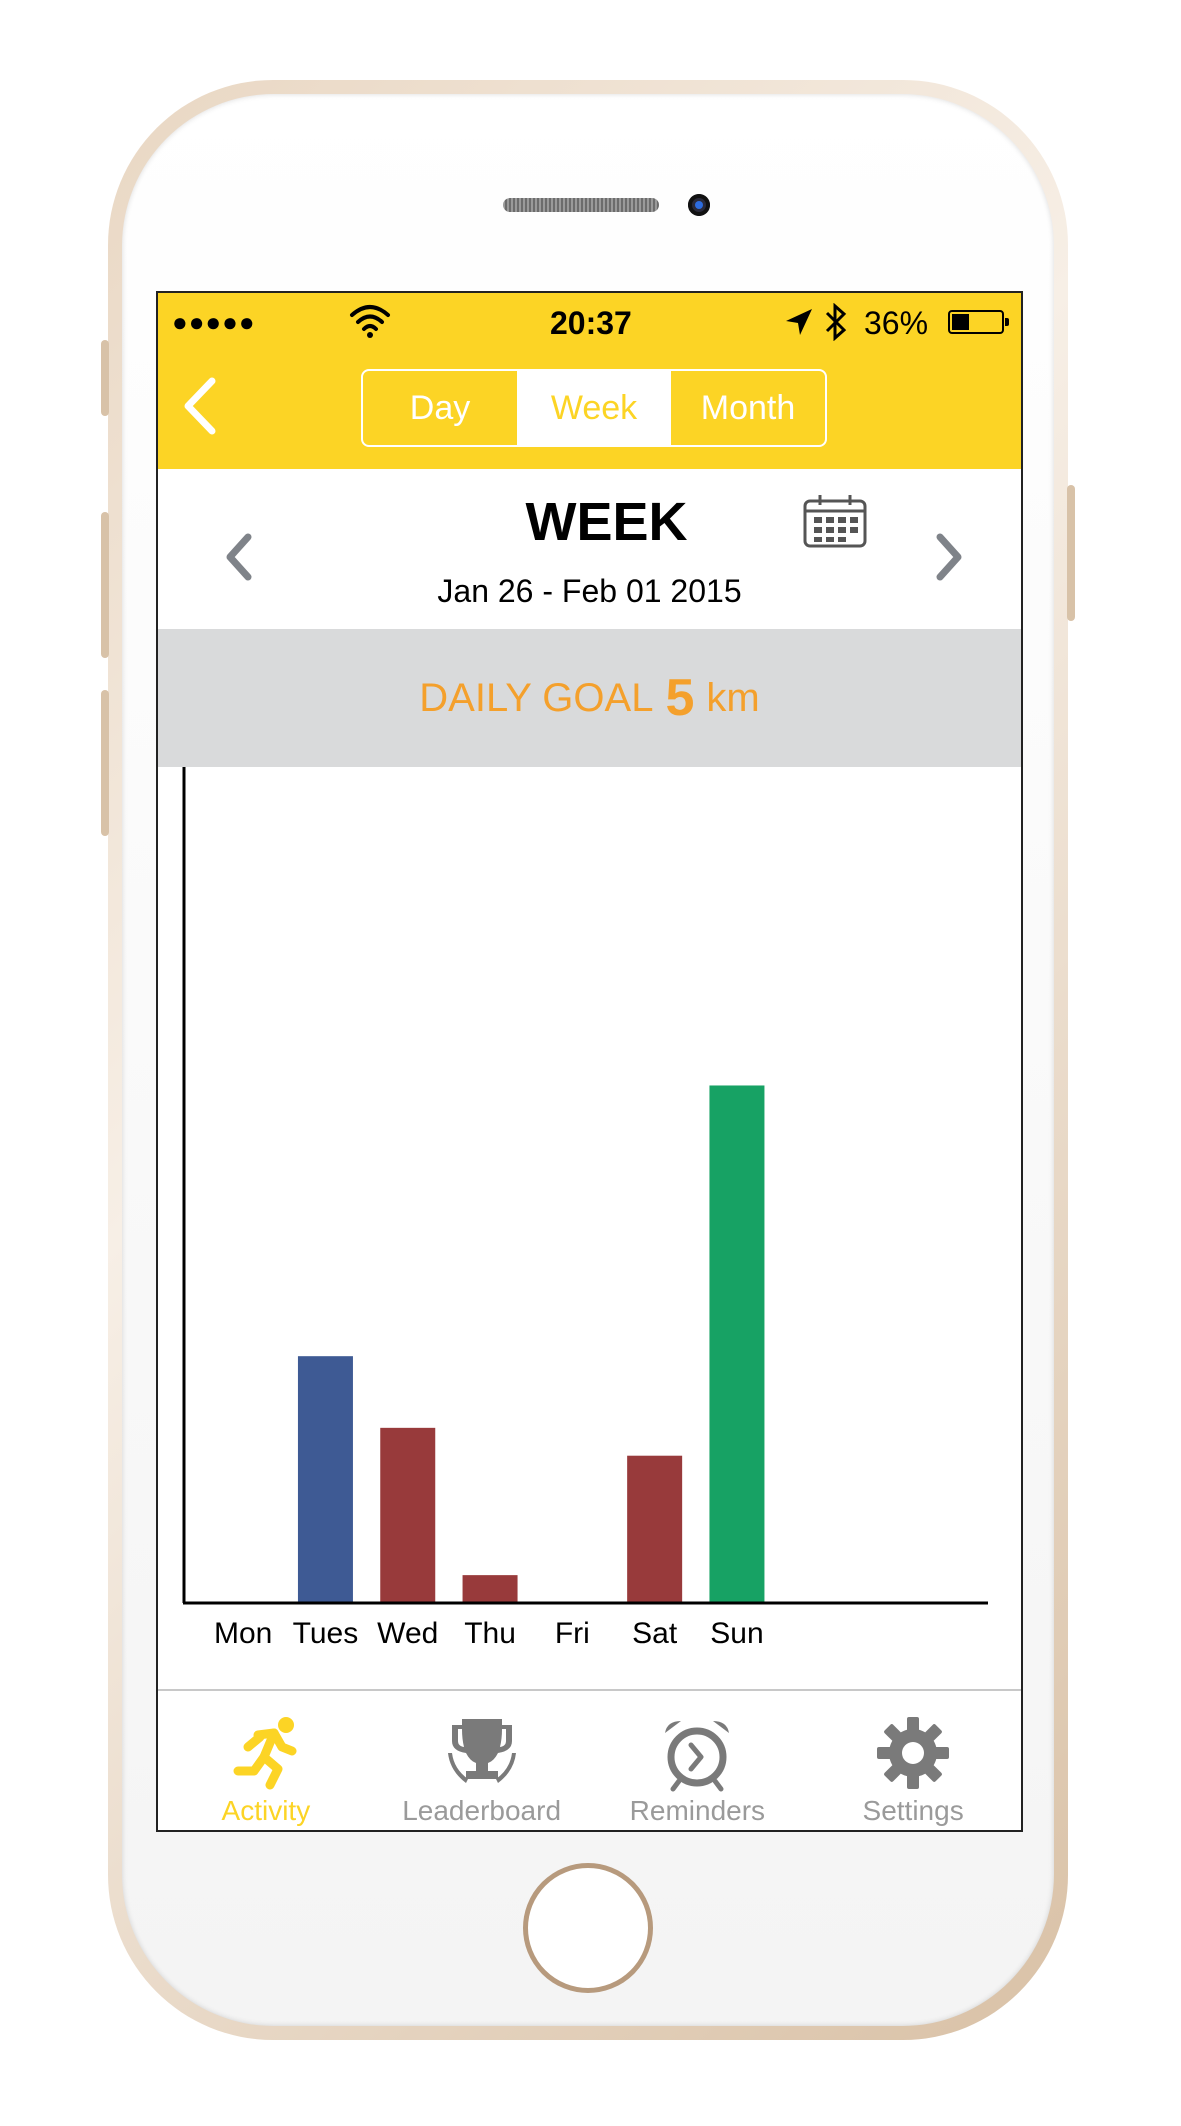  What do you see at coordinates (265, 1753) in the screenshot?
I see `running-icon` at bounding box center [265, 1753].